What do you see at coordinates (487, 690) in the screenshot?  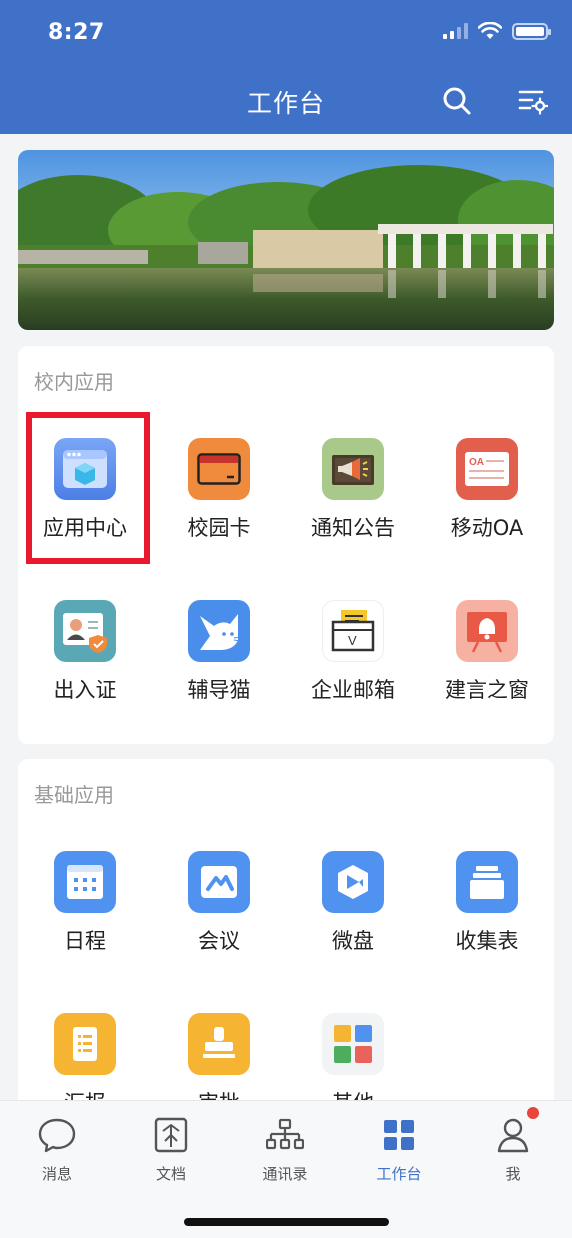 I see `app-label: 建言之窗` at bounding box center [487, 690].